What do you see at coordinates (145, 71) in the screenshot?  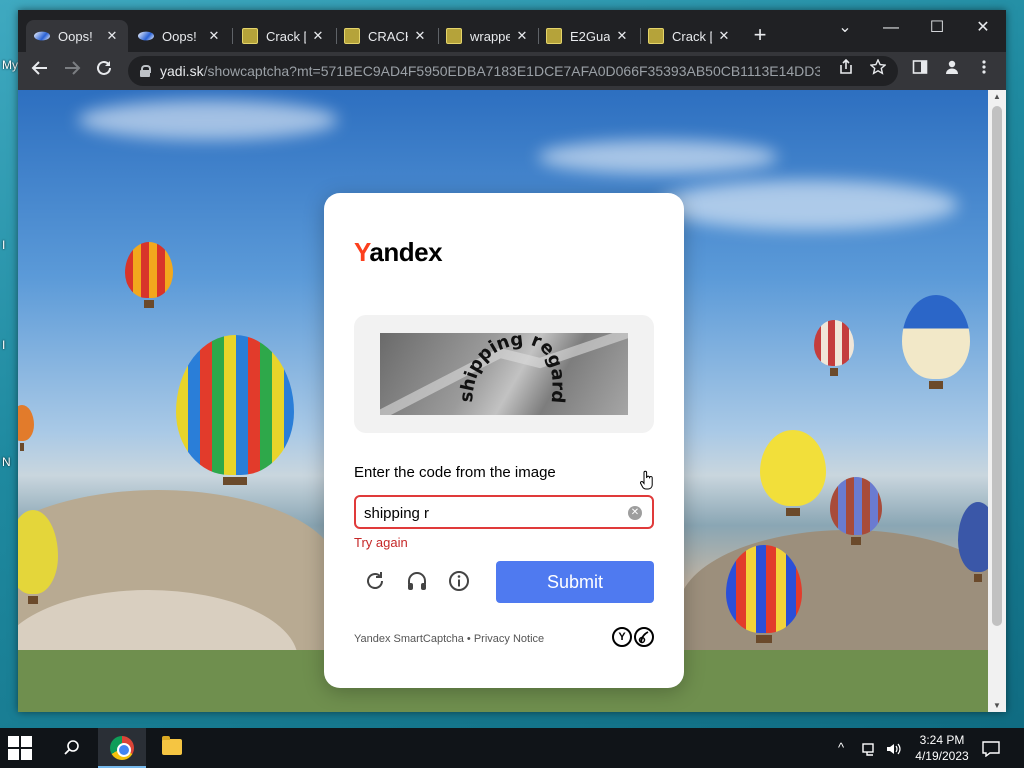 I see `lock-icon` at bounding box center [145, 71].